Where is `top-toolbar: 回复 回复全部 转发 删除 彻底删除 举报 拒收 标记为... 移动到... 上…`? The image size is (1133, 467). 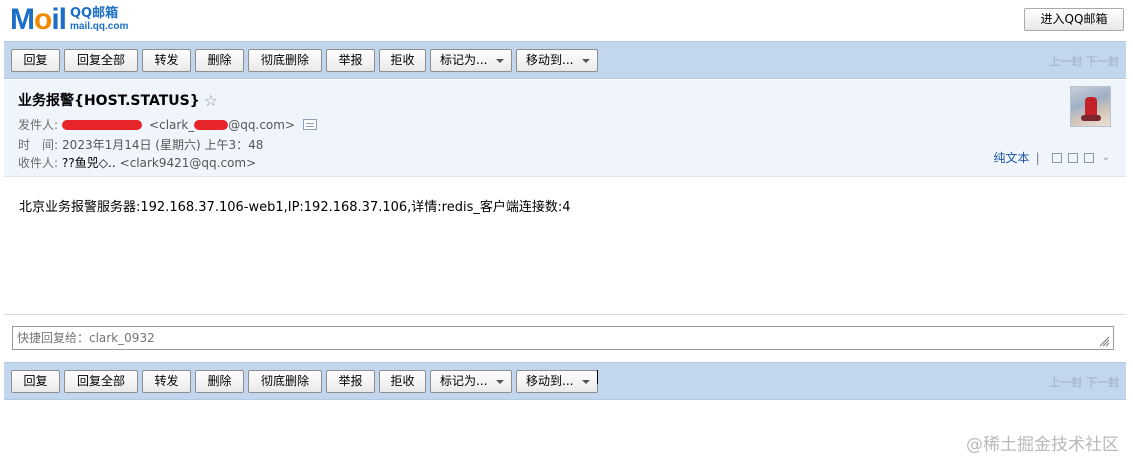 top-toolbar: 回复 回复全部 转发 删除 彻底删除 举报 拒收 标记为... 移动到... 上… is located at coordinates (565, 60).